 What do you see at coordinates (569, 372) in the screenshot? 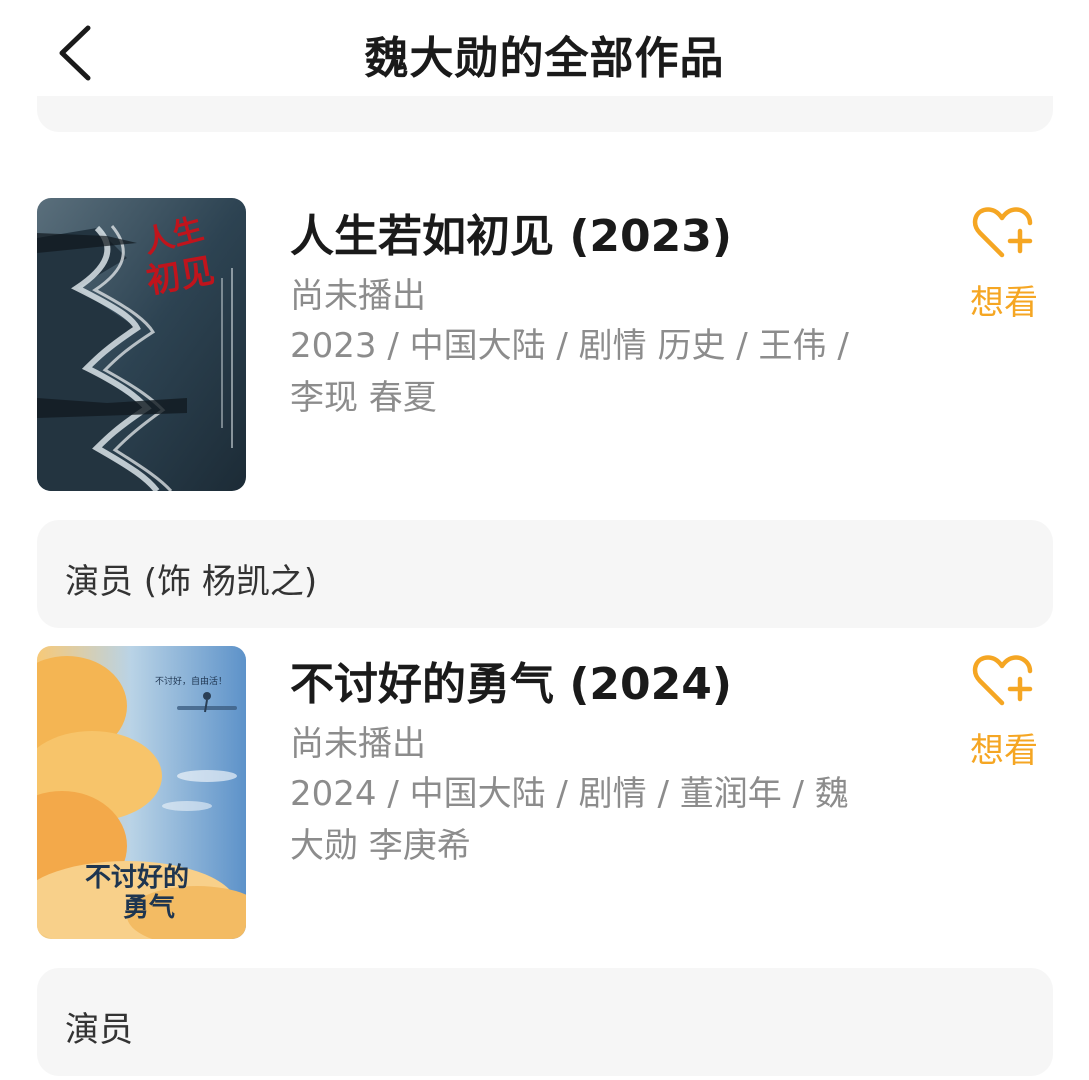
I see `work-meta: 2023 / 中国大陆 / 剧情 历史 / 王伟 / 李现 春夏` at bounding box center [569, 372].